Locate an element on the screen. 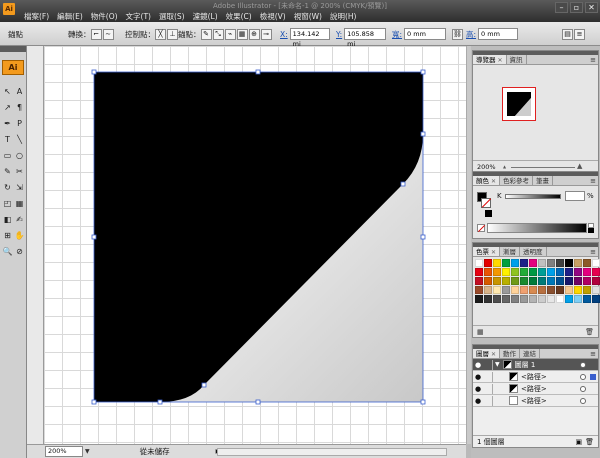  zoom-field: 200% is located at coordinates (64, 451).